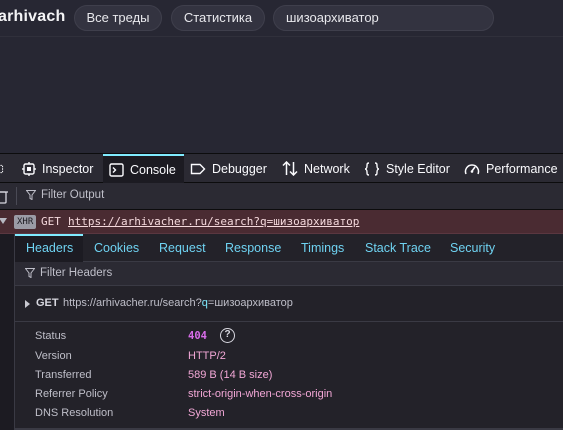 The height and width of the screenshot is (430, 563). I want to click on status-code: 404, so click(197, 336).